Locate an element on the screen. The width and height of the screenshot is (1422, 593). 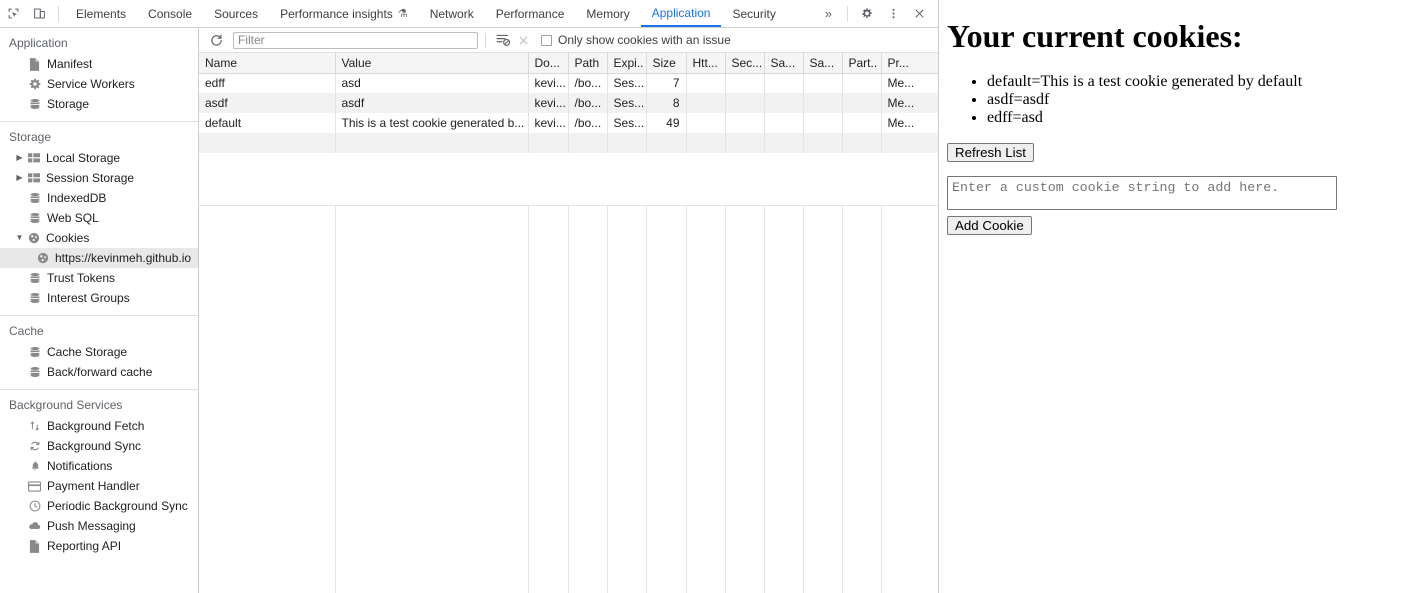
sidebar-item-notifications: Notifications is located at coordinates (99, 466).